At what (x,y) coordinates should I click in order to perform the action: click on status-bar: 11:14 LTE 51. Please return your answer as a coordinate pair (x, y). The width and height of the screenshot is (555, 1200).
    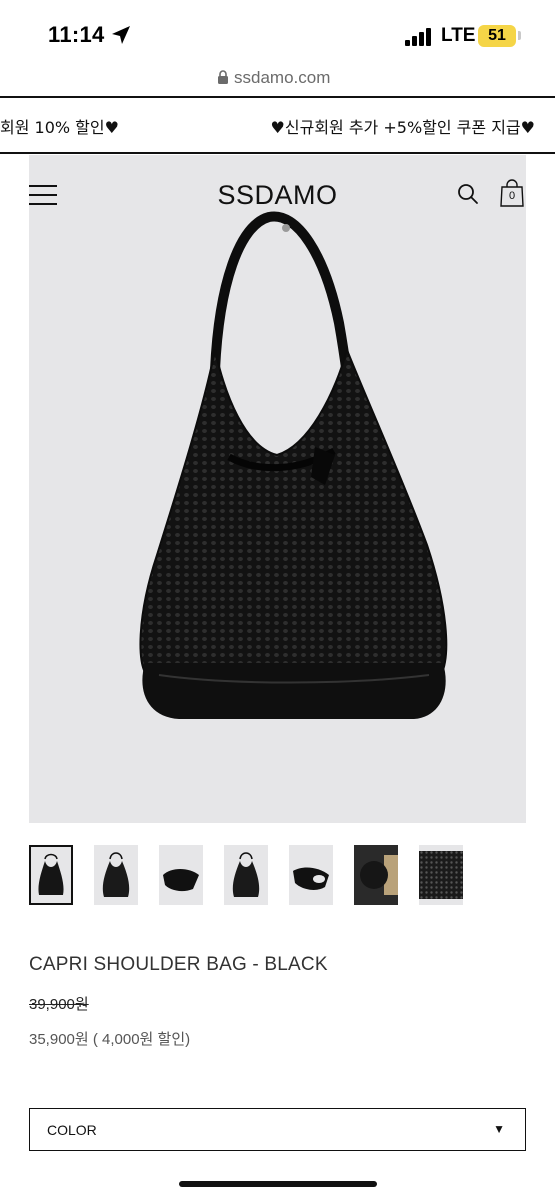
    Looking at the image, I should click on (277, 33).